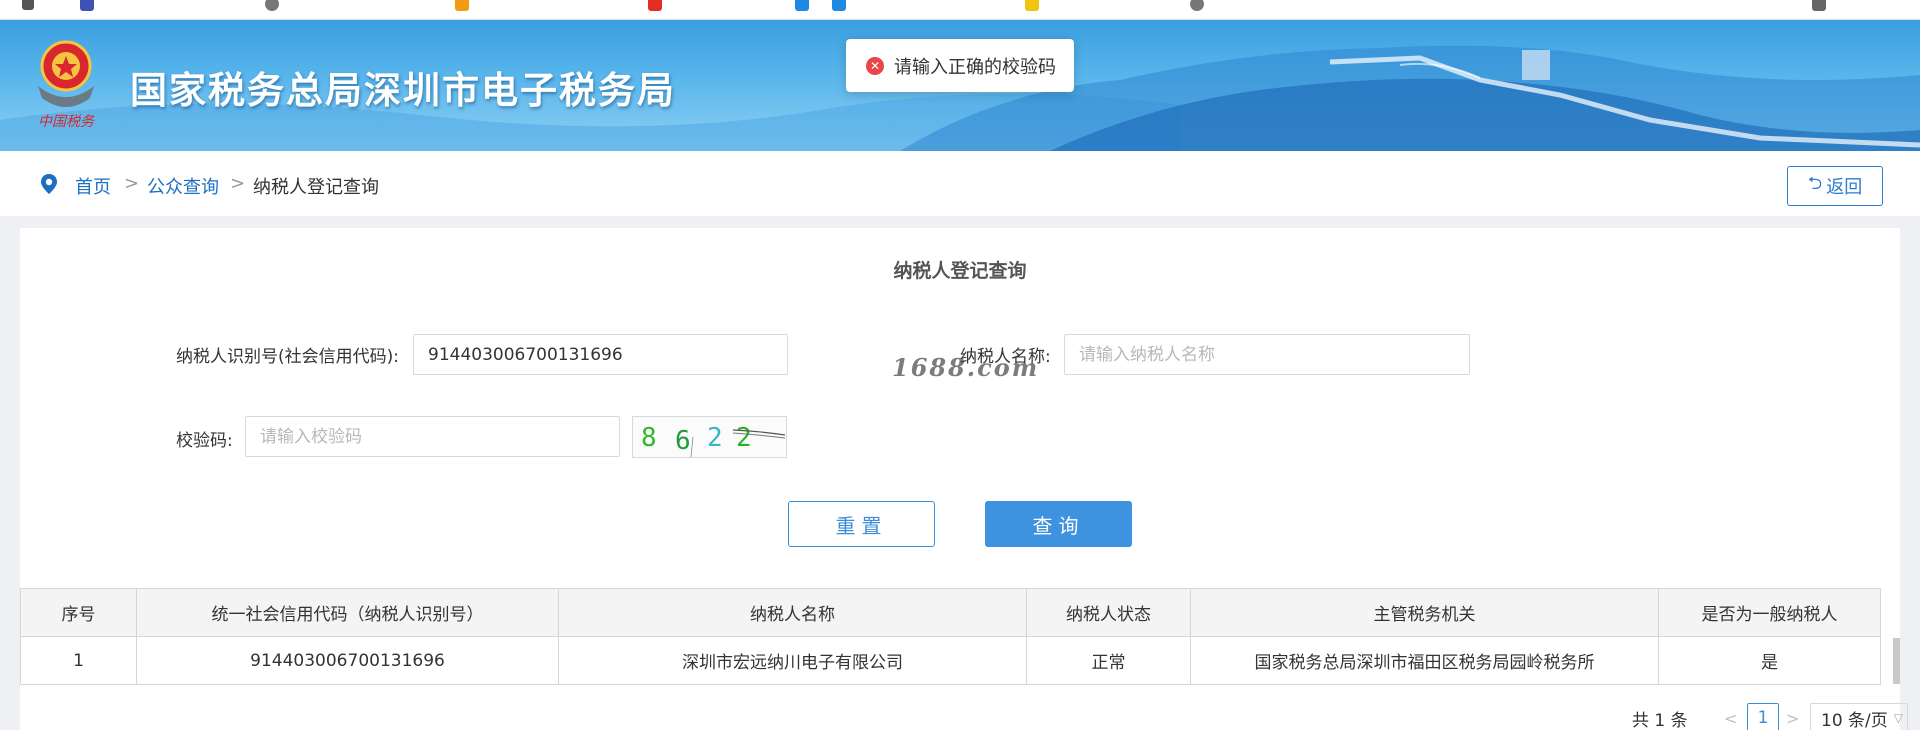 The height and width of the screenshot is (730, 1920). I want to click on site-title: 国家税务总局深圳市电子税务局, so click(403, 90).